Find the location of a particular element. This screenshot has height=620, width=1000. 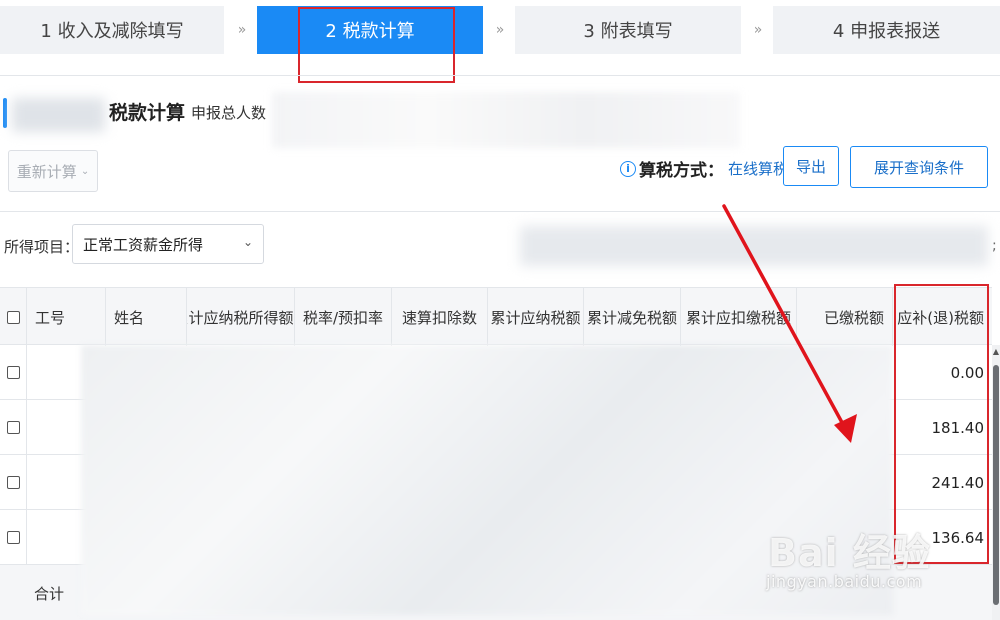

recalculate-button: 重新计算 ⌄ is located at coordinates (53, 171).